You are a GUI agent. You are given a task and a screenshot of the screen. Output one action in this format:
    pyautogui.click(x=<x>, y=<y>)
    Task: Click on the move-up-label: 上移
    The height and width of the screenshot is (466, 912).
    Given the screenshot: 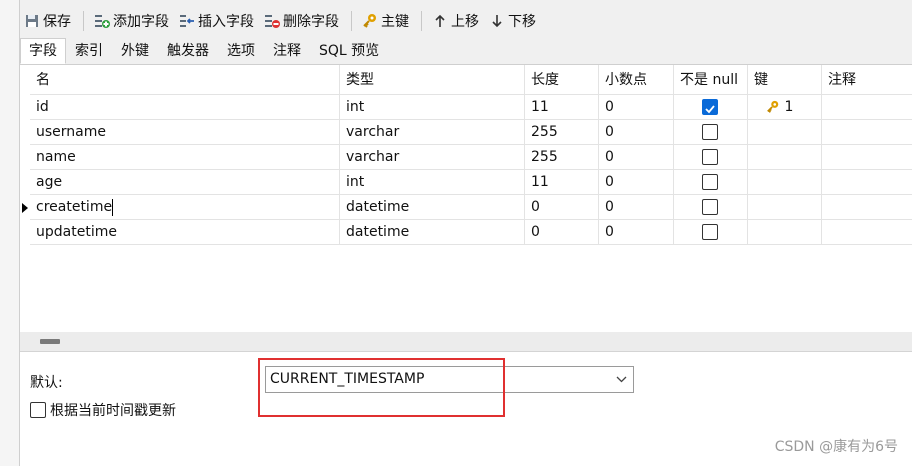 What is the action you would take?
    pyautogui.click(x=465, y=22)
    